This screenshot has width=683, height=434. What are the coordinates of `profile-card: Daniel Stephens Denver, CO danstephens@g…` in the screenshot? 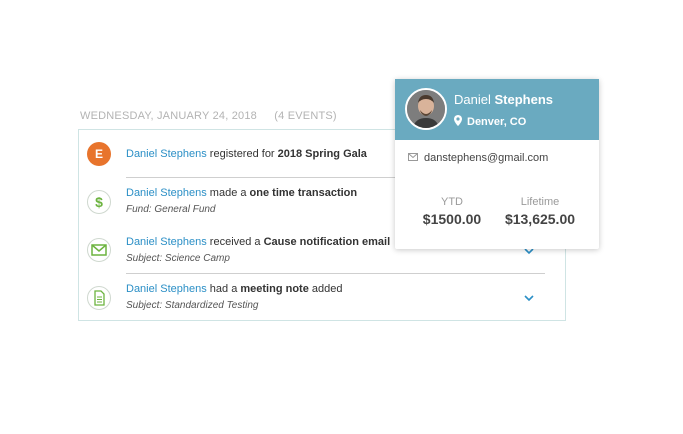 It's located at (497, 164).